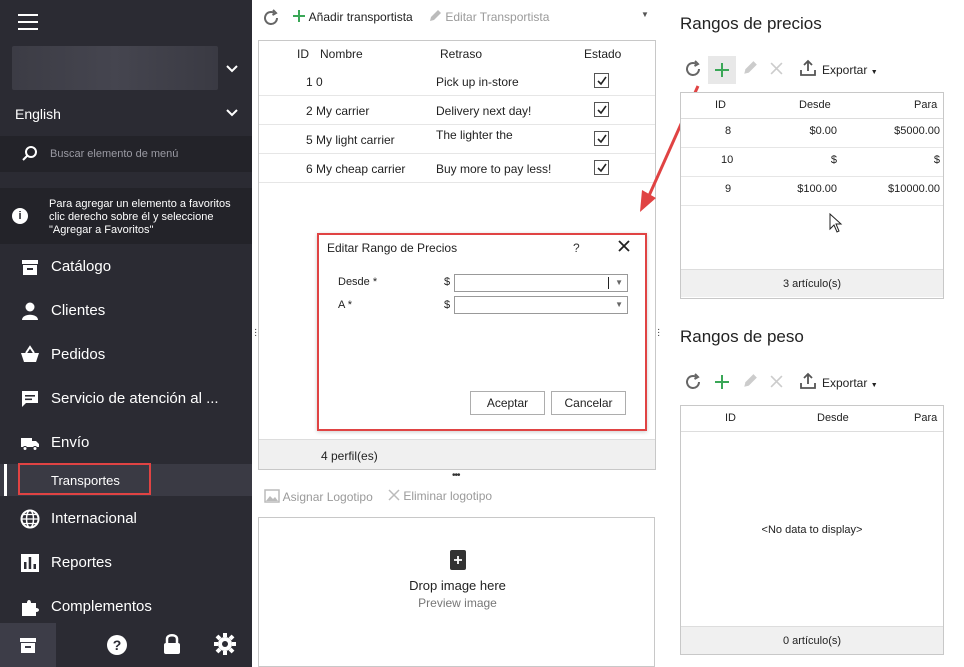  What do you see at coordinates (458, 560) in the screenshot?
I see `add-file-icon` at bounding box center [458, 560].